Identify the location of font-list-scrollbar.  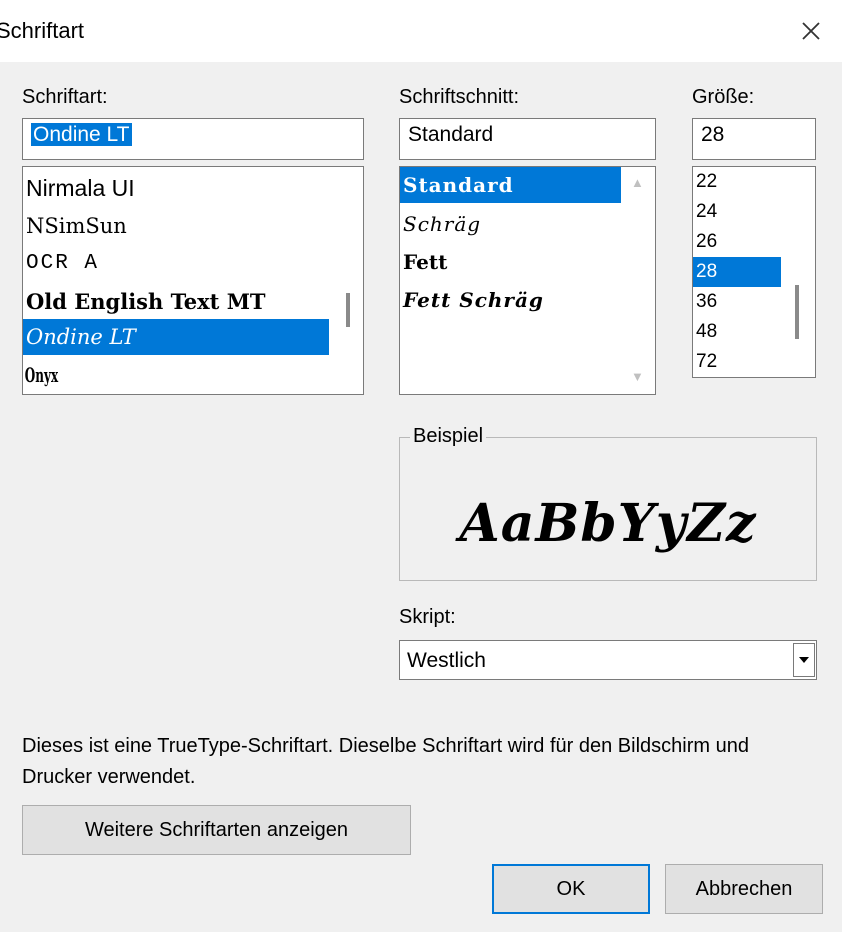
(348, 280).